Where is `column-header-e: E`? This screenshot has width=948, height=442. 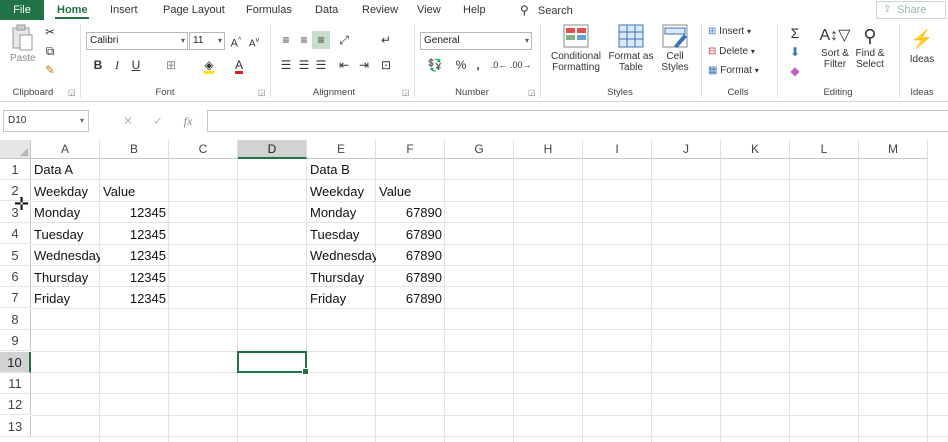 column-header-e: E is located at coordinates (341, 149).